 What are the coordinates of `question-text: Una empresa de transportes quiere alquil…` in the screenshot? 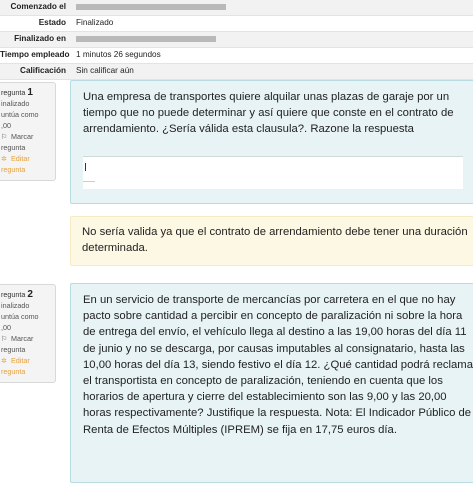 It's located at (268, 113).